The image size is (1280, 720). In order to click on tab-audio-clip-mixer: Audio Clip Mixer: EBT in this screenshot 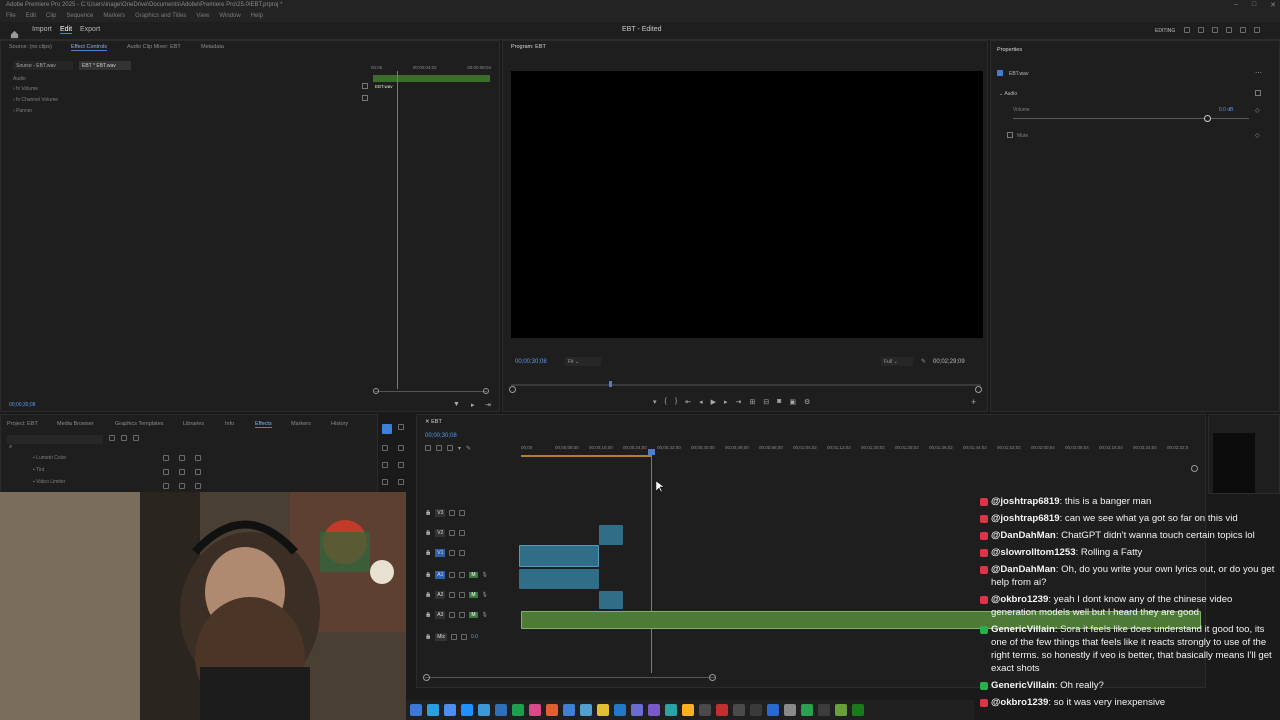, I will do `click(154, 47)`.